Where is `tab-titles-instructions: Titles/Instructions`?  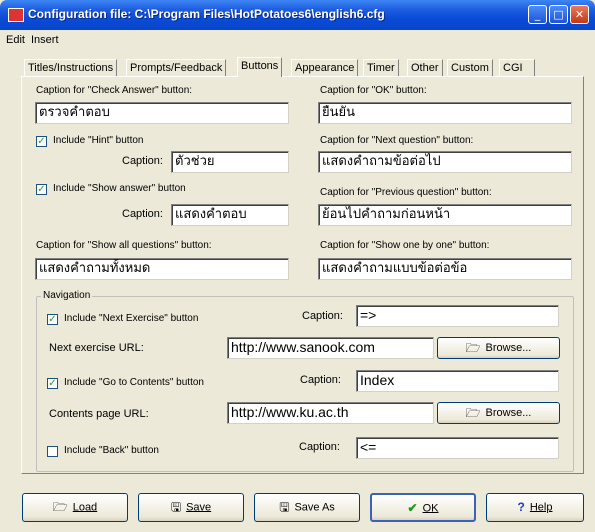
tab-titles-instructions: Titles/Instructions is located at coordinates (71, 67).